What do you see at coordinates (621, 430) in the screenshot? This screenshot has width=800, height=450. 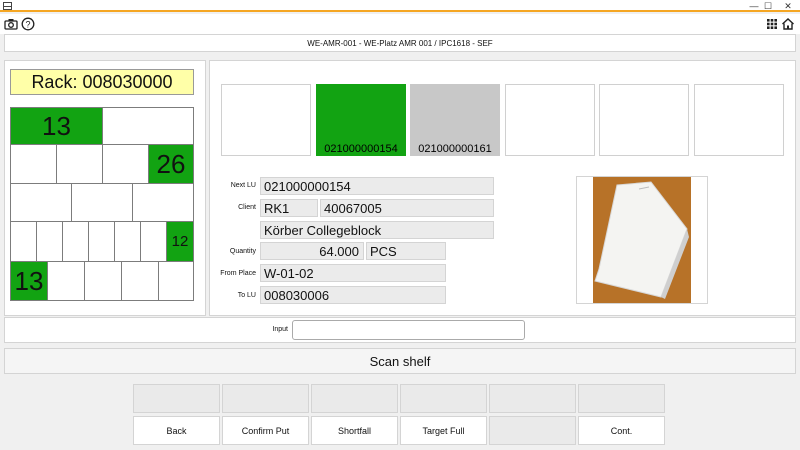 I see `continue-button: Cont.` at bounding box center [621, 430].